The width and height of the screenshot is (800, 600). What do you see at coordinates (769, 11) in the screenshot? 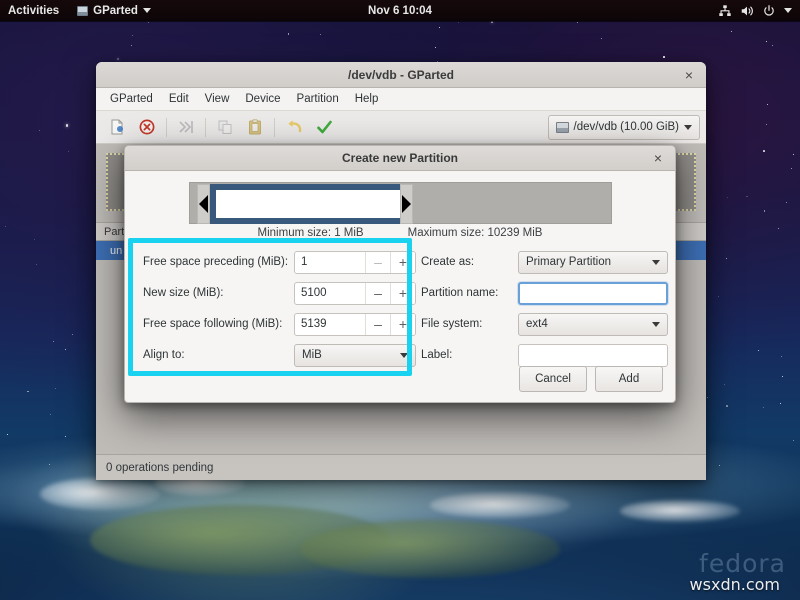
I see `power-icon` at bounding box center [769, 11].